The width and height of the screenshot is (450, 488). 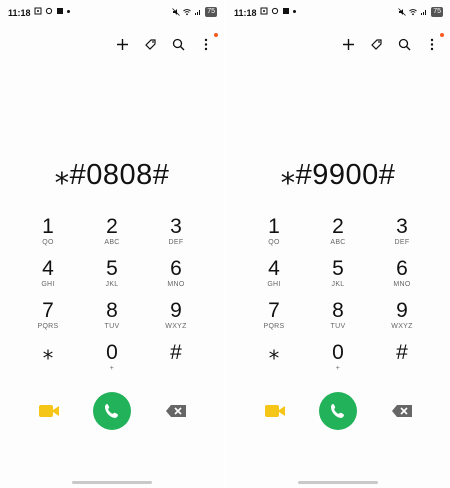 What do you see at coordinates (338, 175) in the screenshot?
I see `dialed-number: ⁎#9900#` at bounding box center [338, 175].